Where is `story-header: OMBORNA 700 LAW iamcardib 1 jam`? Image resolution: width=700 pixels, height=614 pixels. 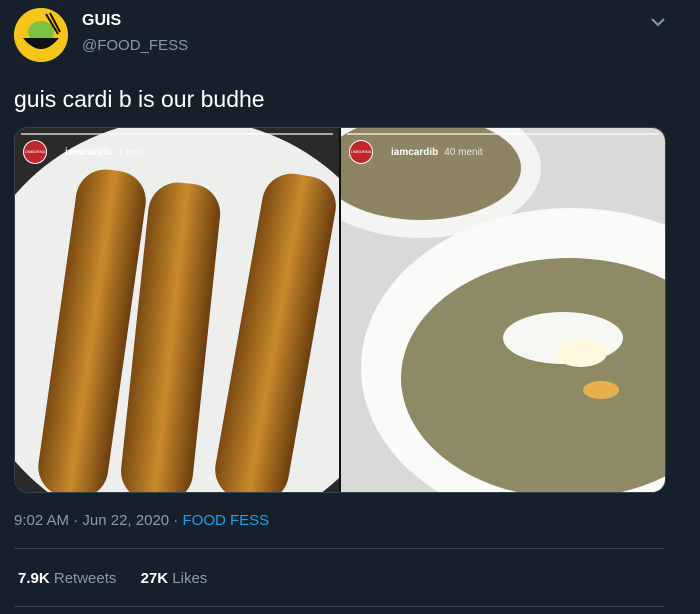 story-header: OMBORNA 700 LAW iamcardib 1 jam is located at coordinates (83, 152).